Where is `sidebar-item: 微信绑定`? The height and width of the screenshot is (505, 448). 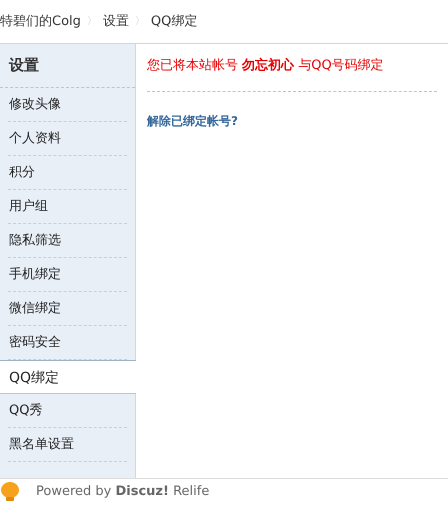 sidebar-item: 微信绑定 is located at coordinates (67, 309).